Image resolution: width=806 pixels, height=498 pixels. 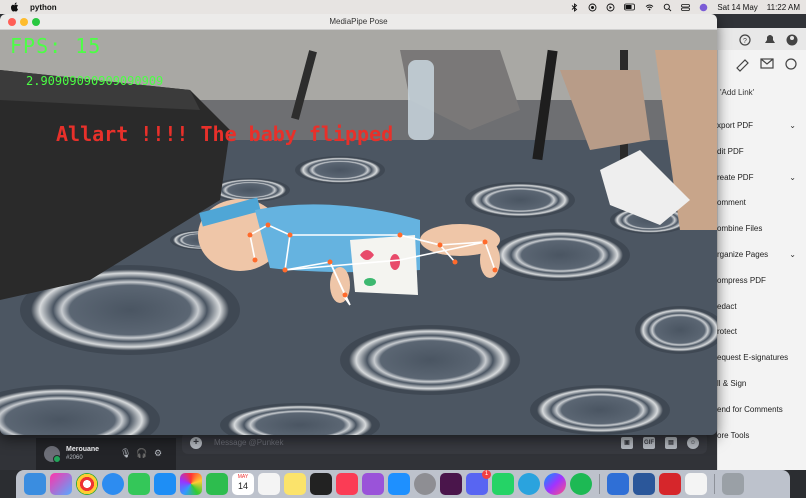 I want to click on app-menu: python, so click(x=43, y=7).